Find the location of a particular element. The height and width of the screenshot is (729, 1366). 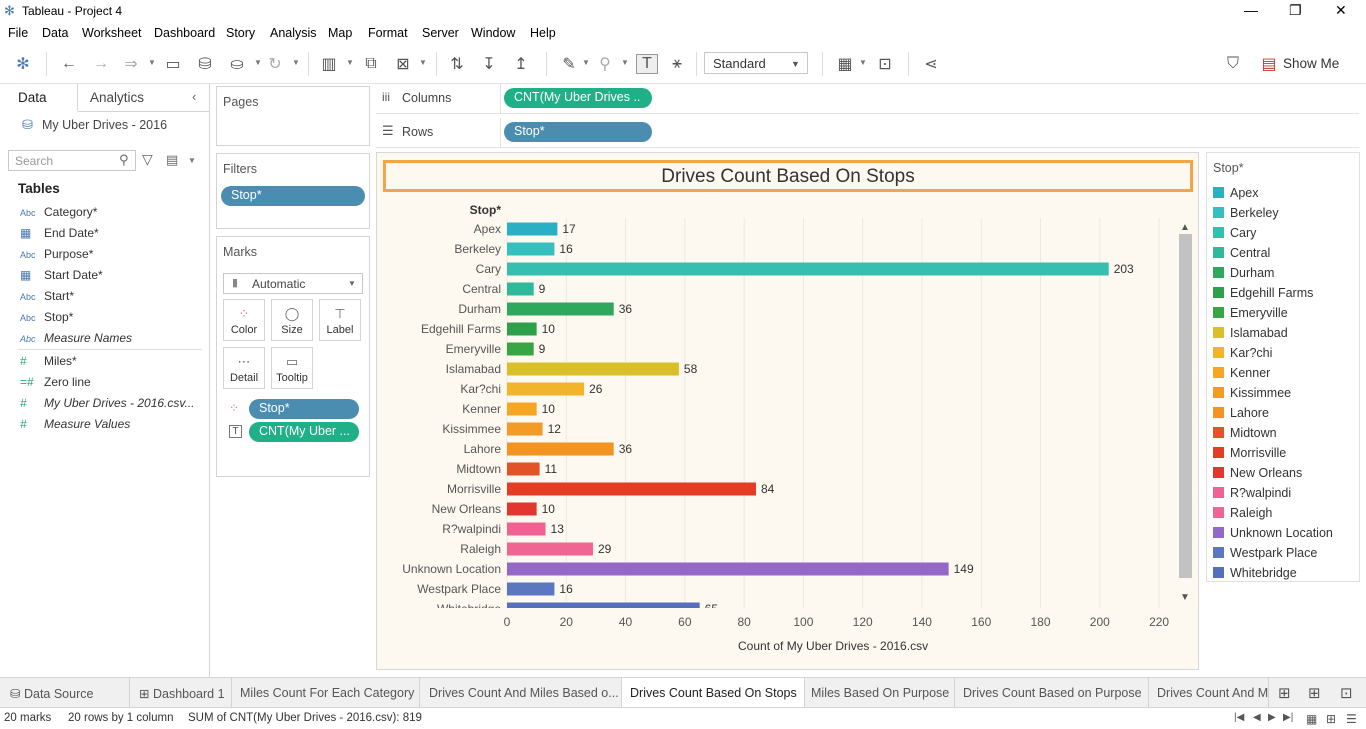

menu-help: Help is located at coordinates (543, 33).